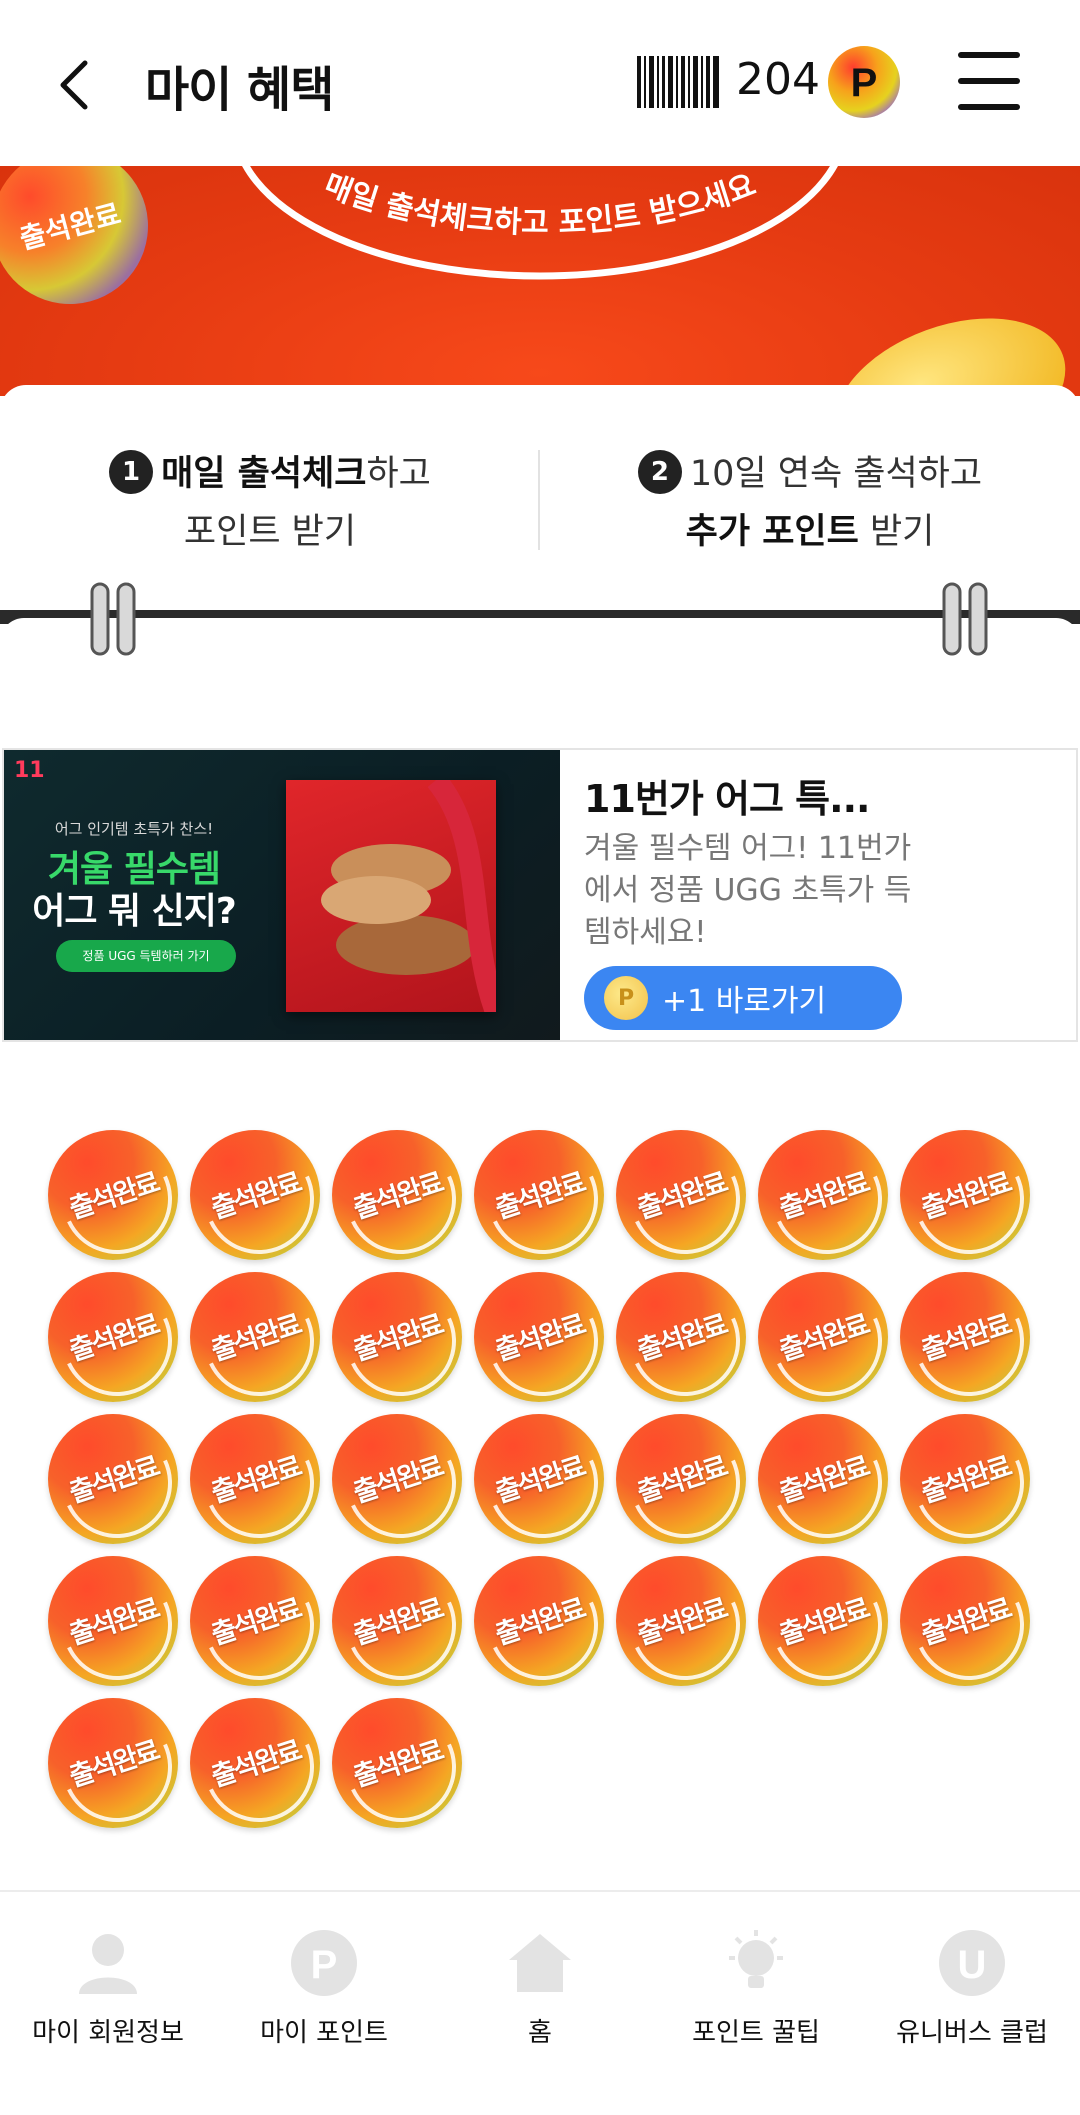  I want to click on attendance-banner: 매일 출석체크하고 포인트 받으세요 출석완료, so click(540, 281).